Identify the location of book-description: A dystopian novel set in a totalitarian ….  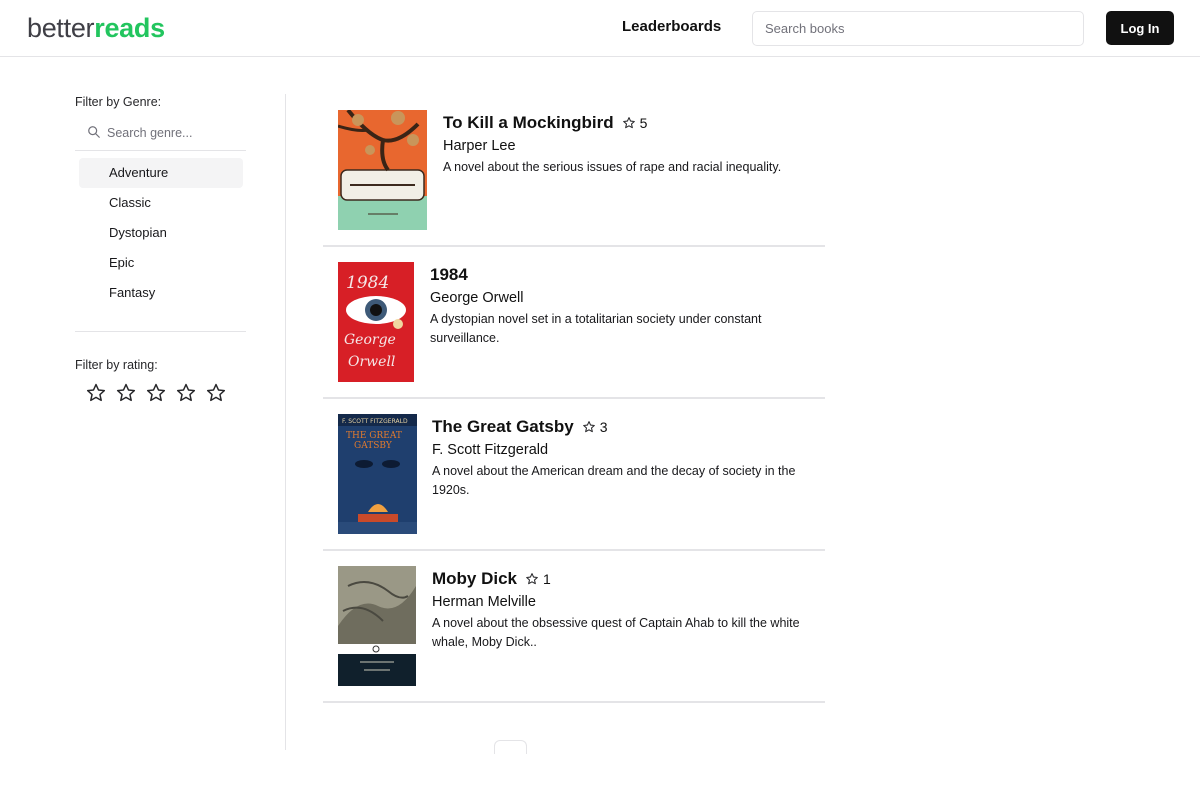
(596, 328).